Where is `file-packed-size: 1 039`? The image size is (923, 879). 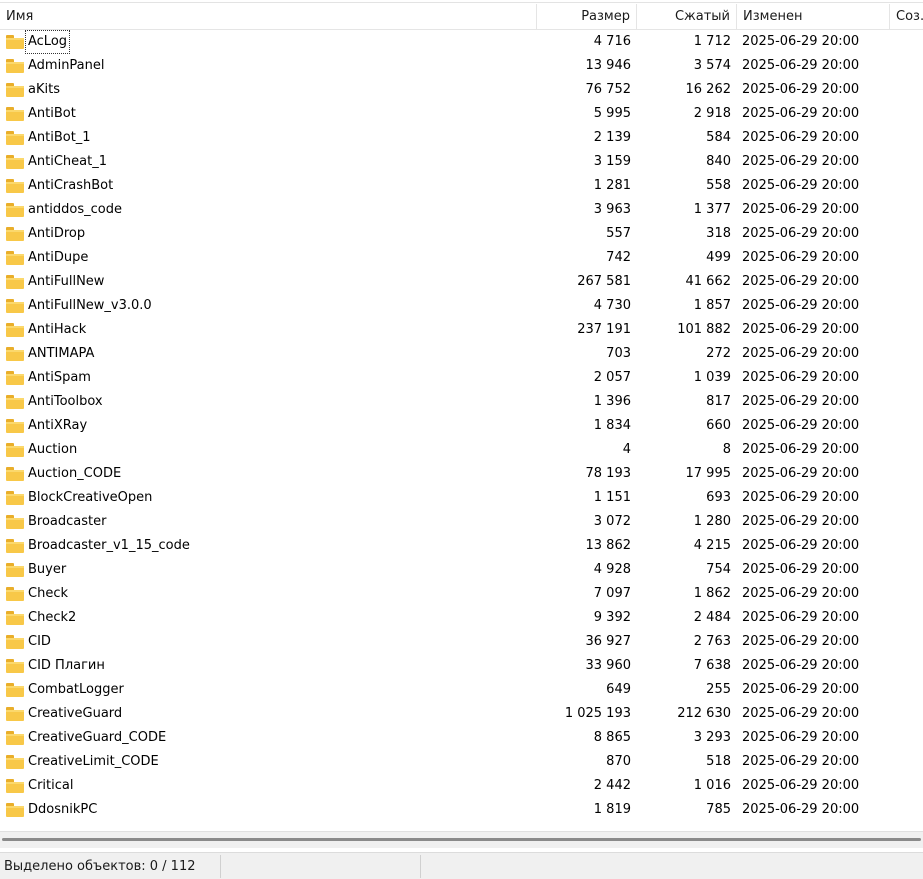
file-packed-size: 1 039 is located at coordinates (712, 377).